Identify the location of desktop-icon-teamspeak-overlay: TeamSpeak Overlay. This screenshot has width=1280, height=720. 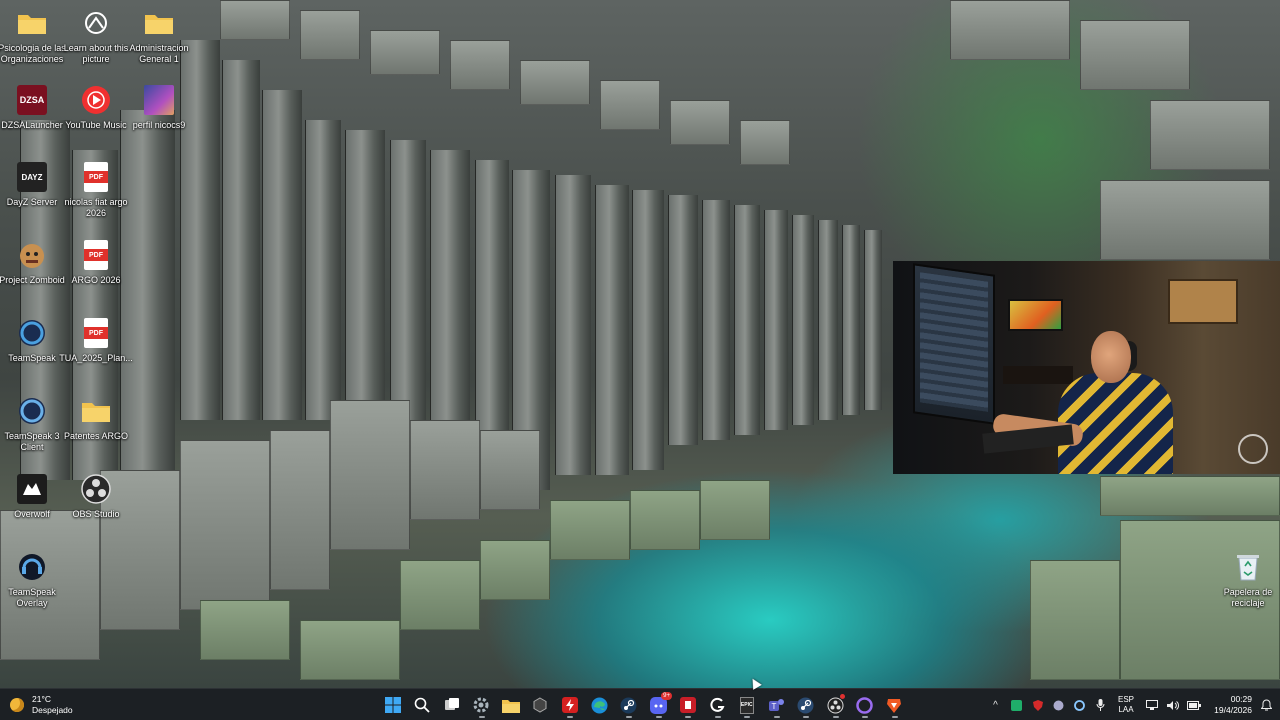
(35, 579).